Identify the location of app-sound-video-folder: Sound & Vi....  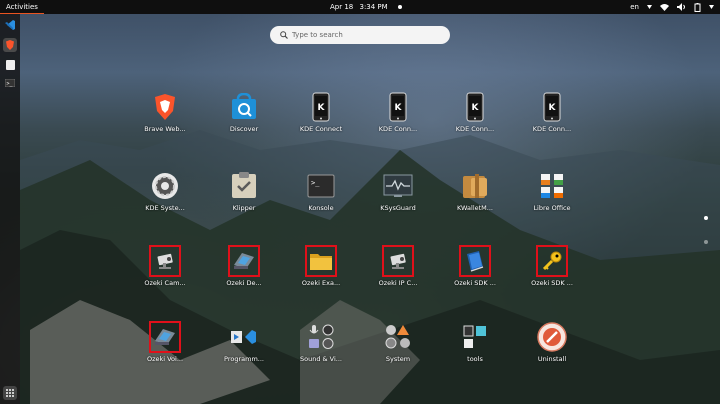
(321, 343).